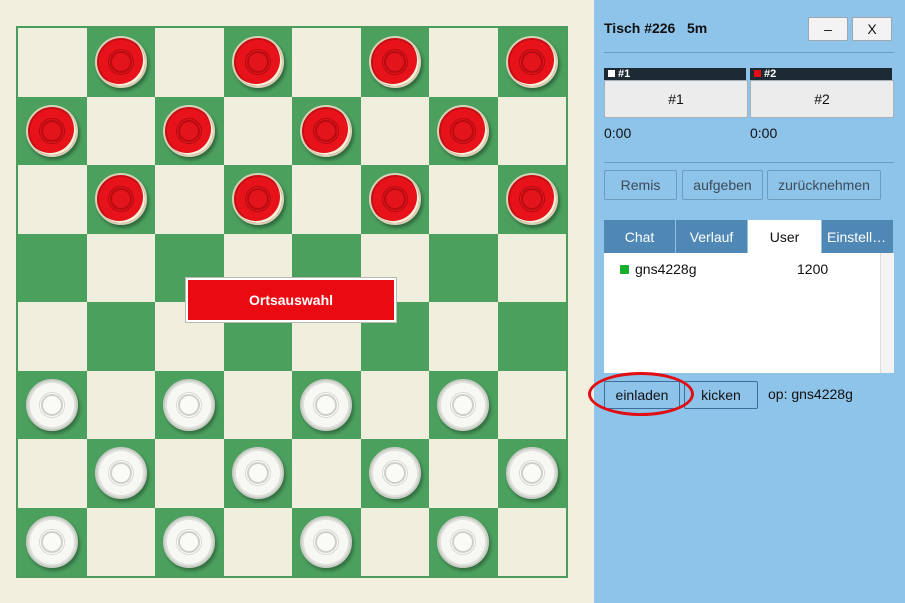  Describe the element at coordinates (821, 74) in the screenshot. I see `player-2-header: #2` at that location.